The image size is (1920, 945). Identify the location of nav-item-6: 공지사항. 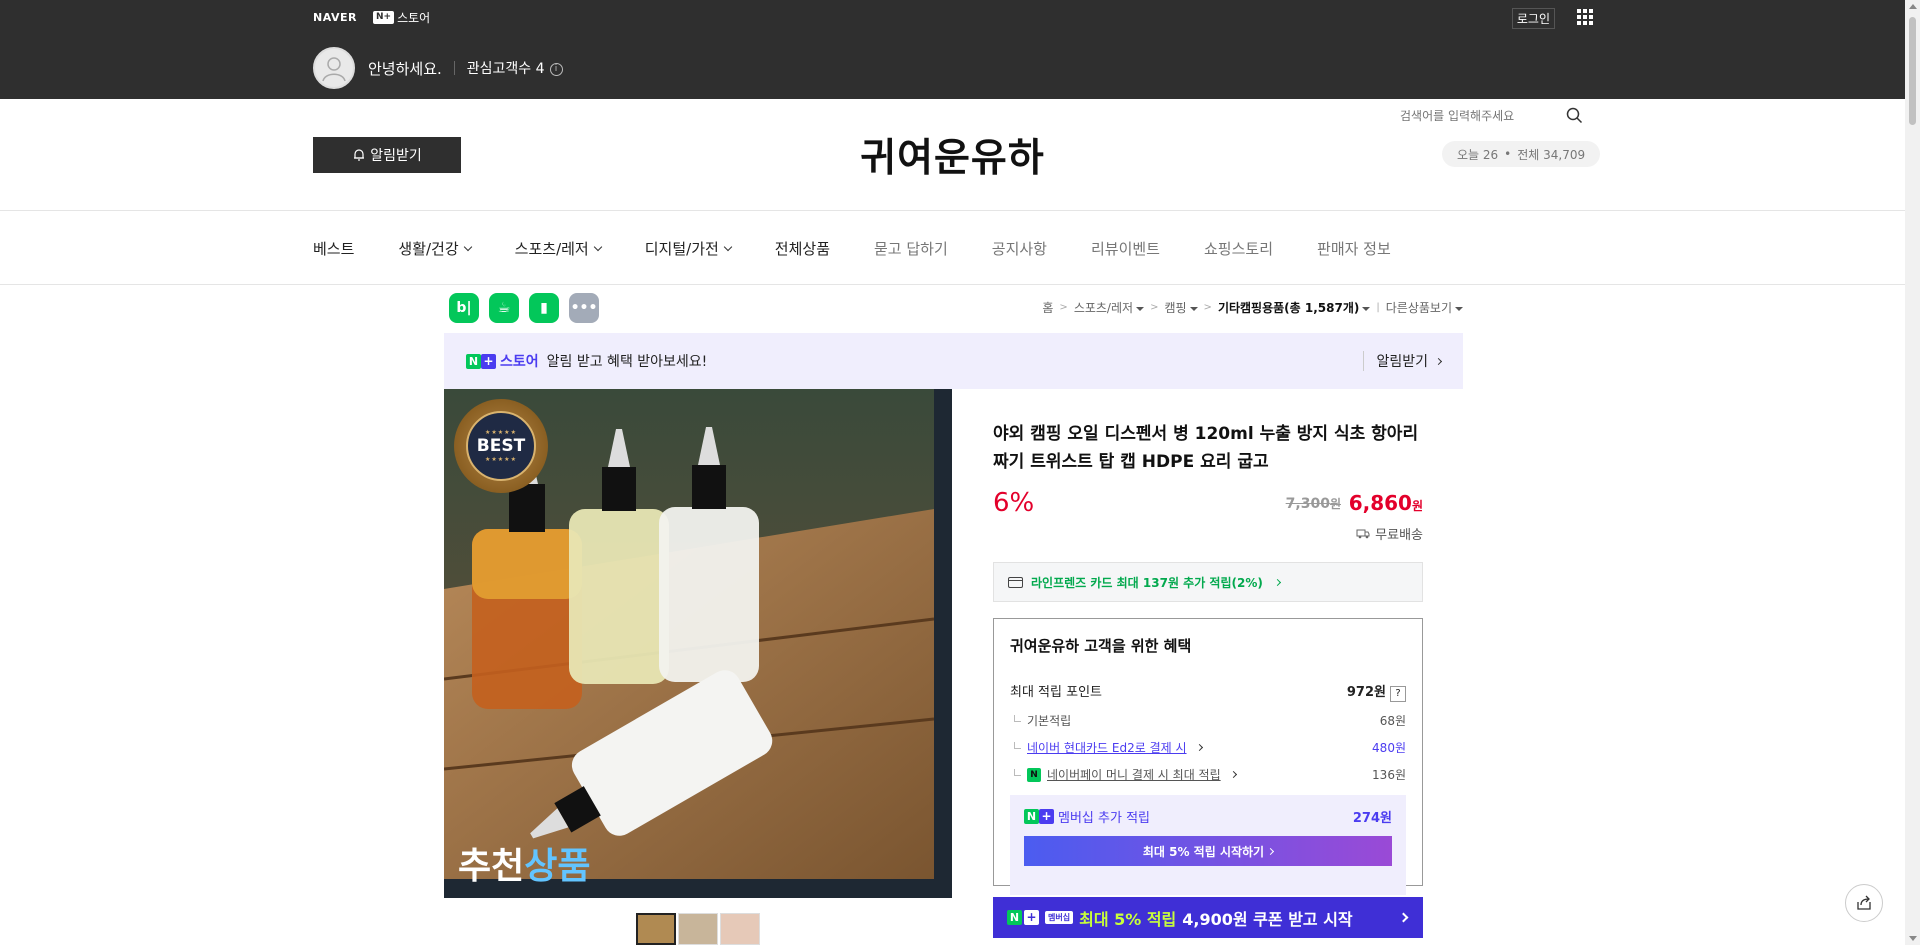
(1019, 248).